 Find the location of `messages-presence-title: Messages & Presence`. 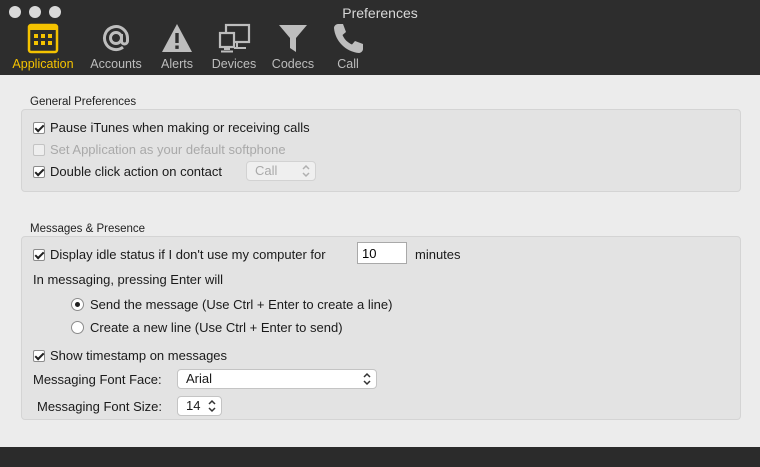

messages-presence-title: Messages & Presence is located at coordinates (88, 229).